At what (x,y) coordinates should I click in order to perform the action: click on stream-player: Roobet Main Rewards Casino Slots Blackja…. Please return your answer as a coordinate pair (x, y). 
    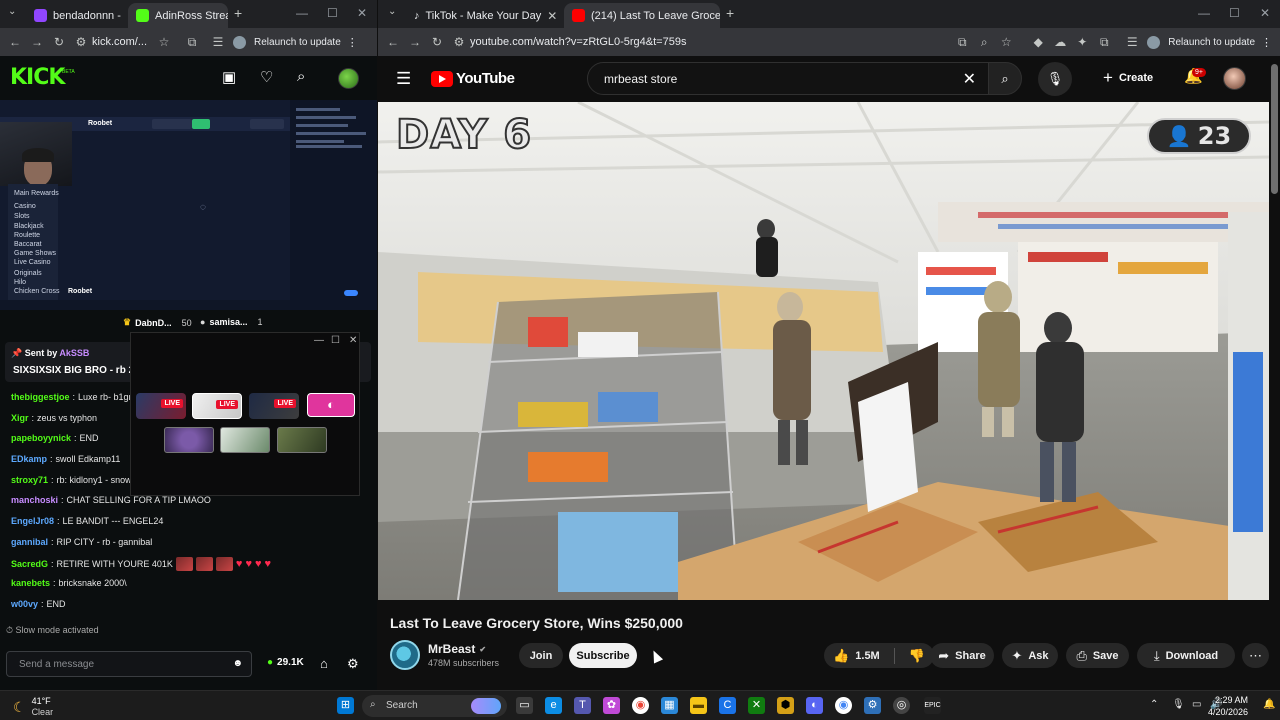
    Looking at the image, I should click on (188, 205).